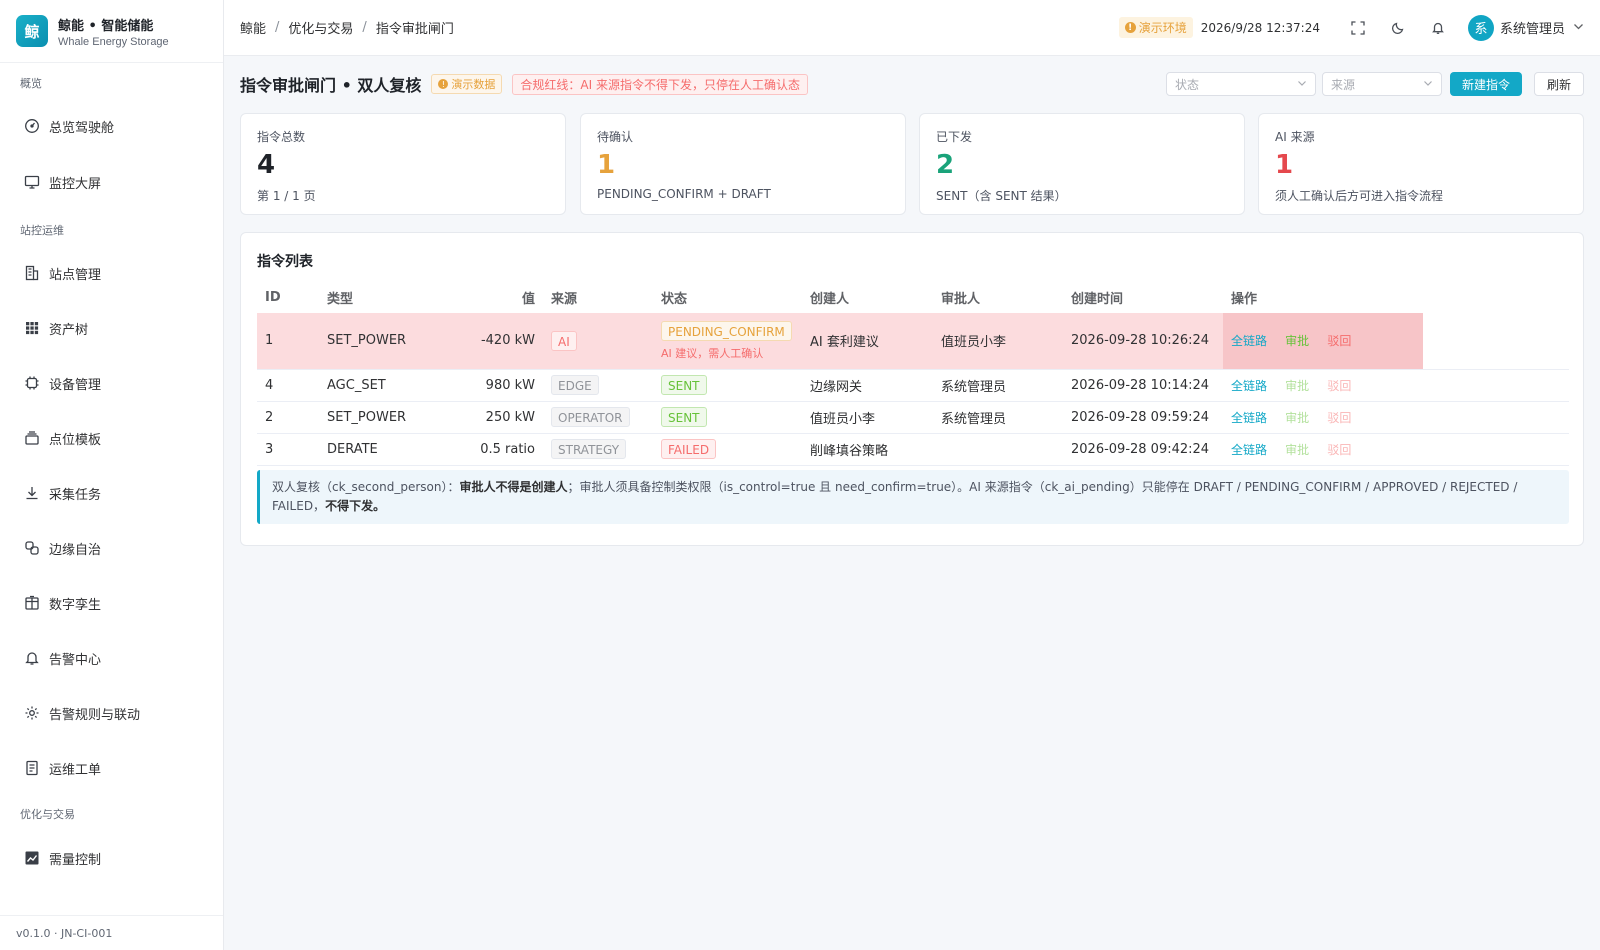 The height and width of the screenshot is (950, 1600). I want to click on dark-mode-icon, so click(1398, 28).